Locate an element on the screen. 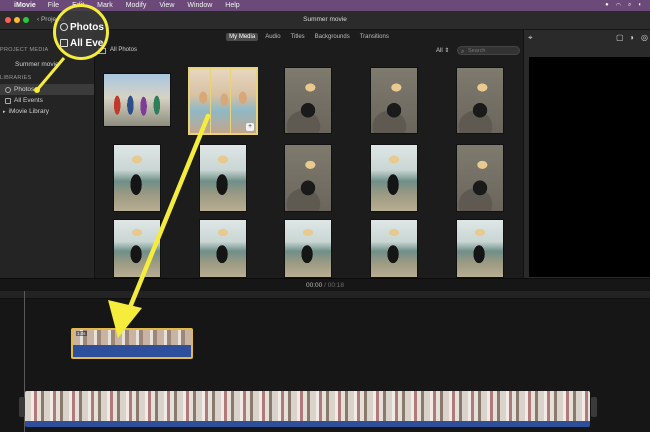 This screenshot has height=432, width=650. menu-modify: Modify is located at coordinates (136, 5).